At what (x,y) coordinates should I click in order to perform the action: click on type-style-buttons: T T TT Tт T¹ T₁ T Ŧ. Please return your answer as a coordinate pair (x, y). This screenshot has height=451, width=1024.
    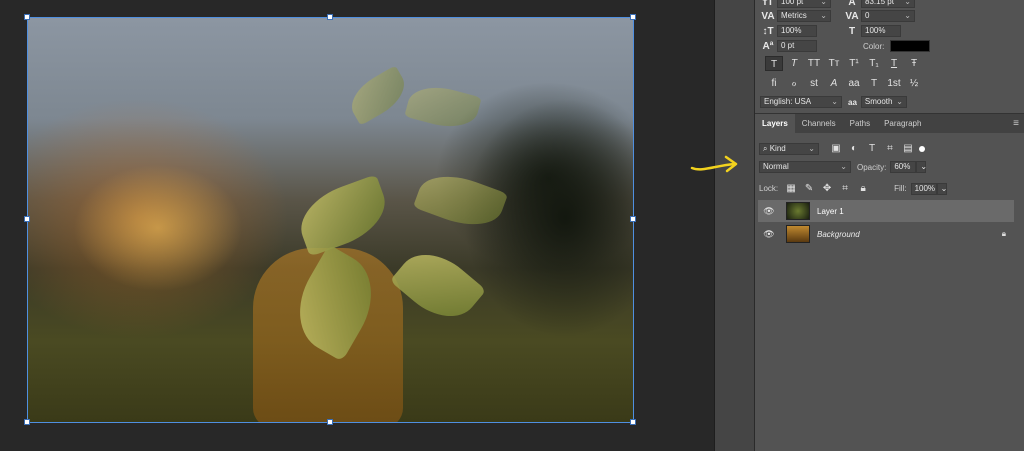
    Looking at the image, I should click on (844, 63).